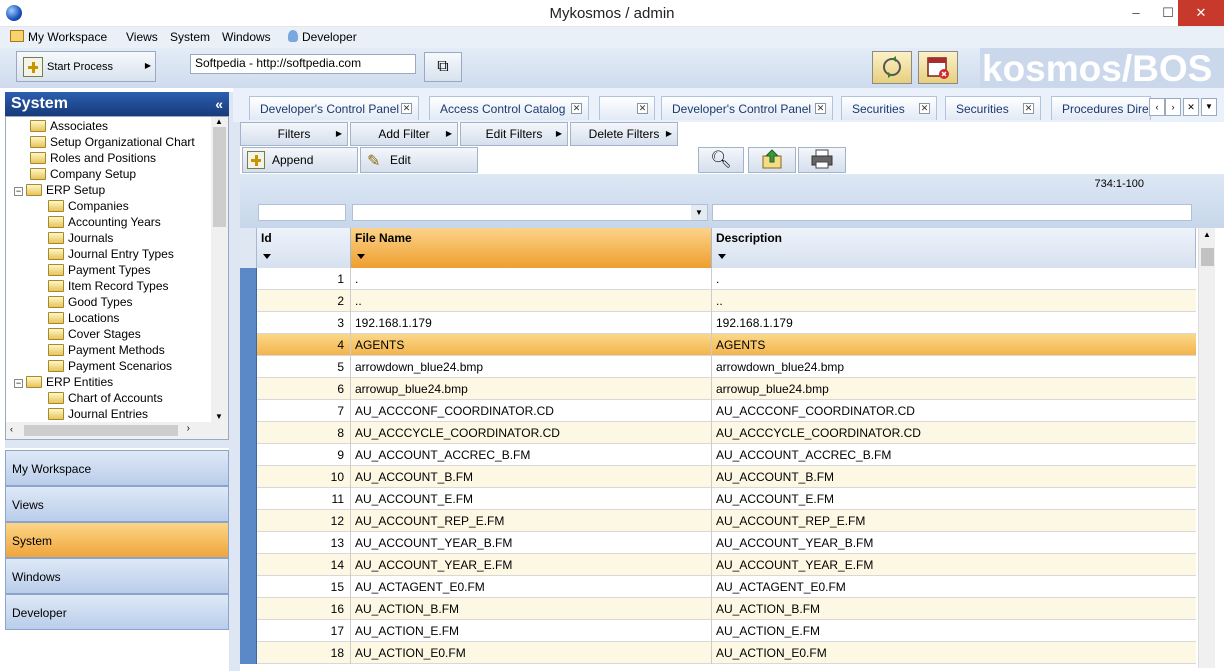 This screenshot has height=671, width=1224. I want to click on nav-developer: Developer, so click(117, 612).